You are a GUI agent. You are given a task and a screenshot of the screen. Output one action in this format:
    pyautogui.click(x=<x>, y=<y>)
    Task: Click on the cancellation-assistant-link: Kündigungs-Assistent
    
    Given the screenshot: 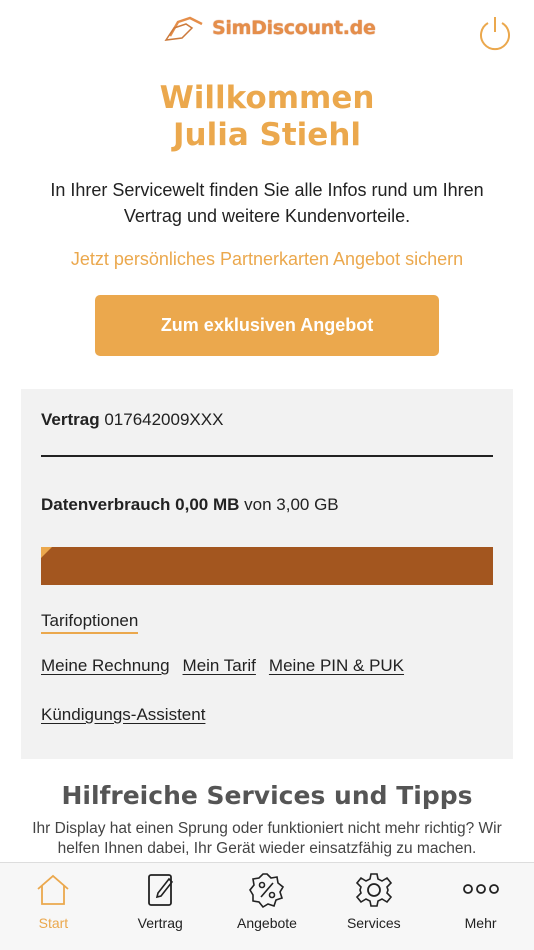 What is the action you would take?
    pyautogui.click(x=123, y=715)
    